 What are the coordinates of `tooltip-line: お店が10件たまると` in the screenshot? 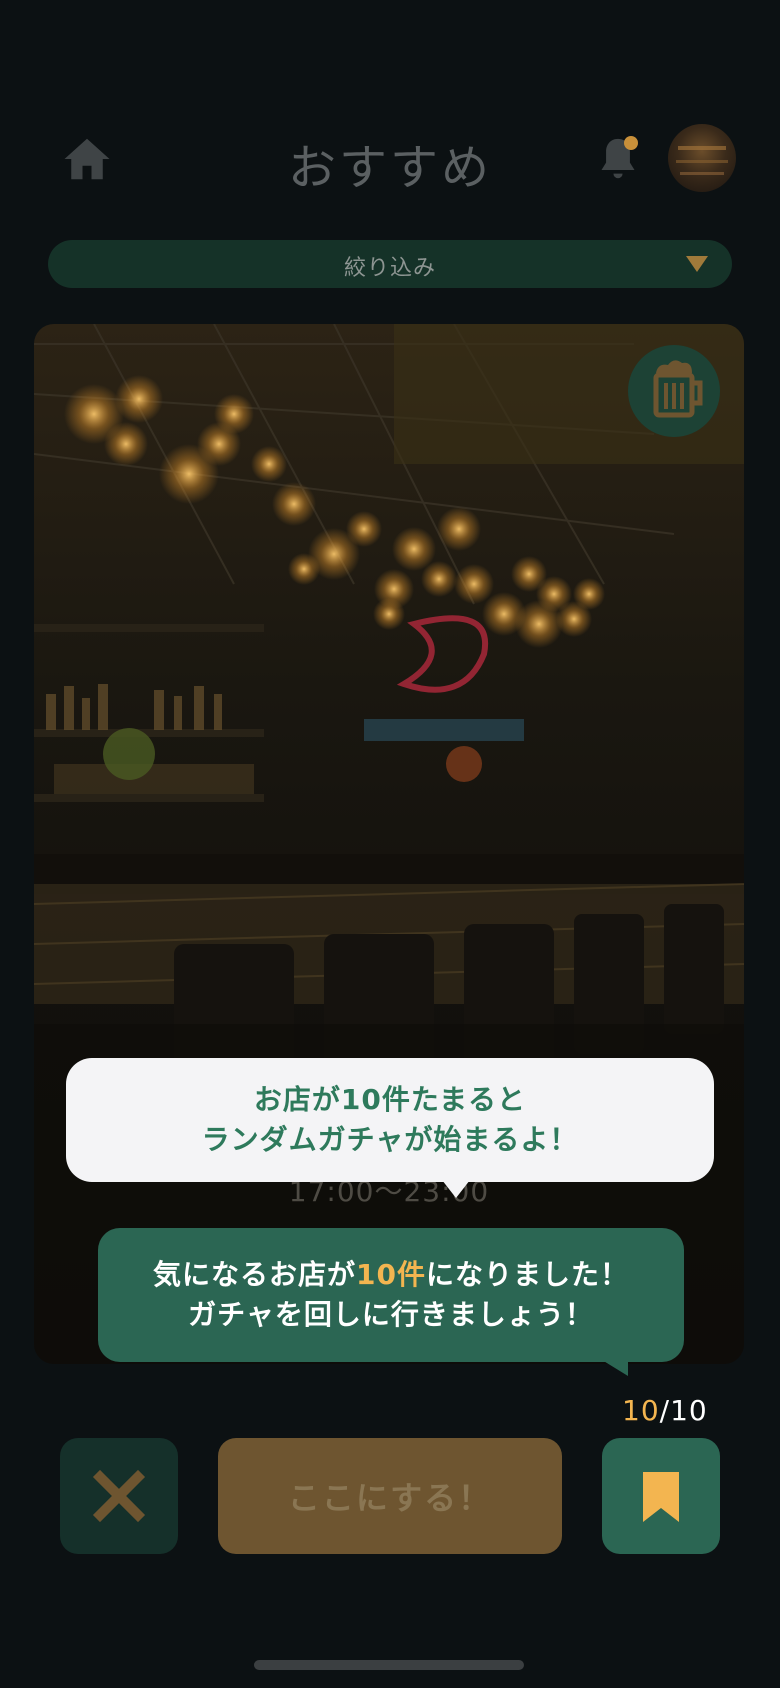 It's located at (390, 1099).